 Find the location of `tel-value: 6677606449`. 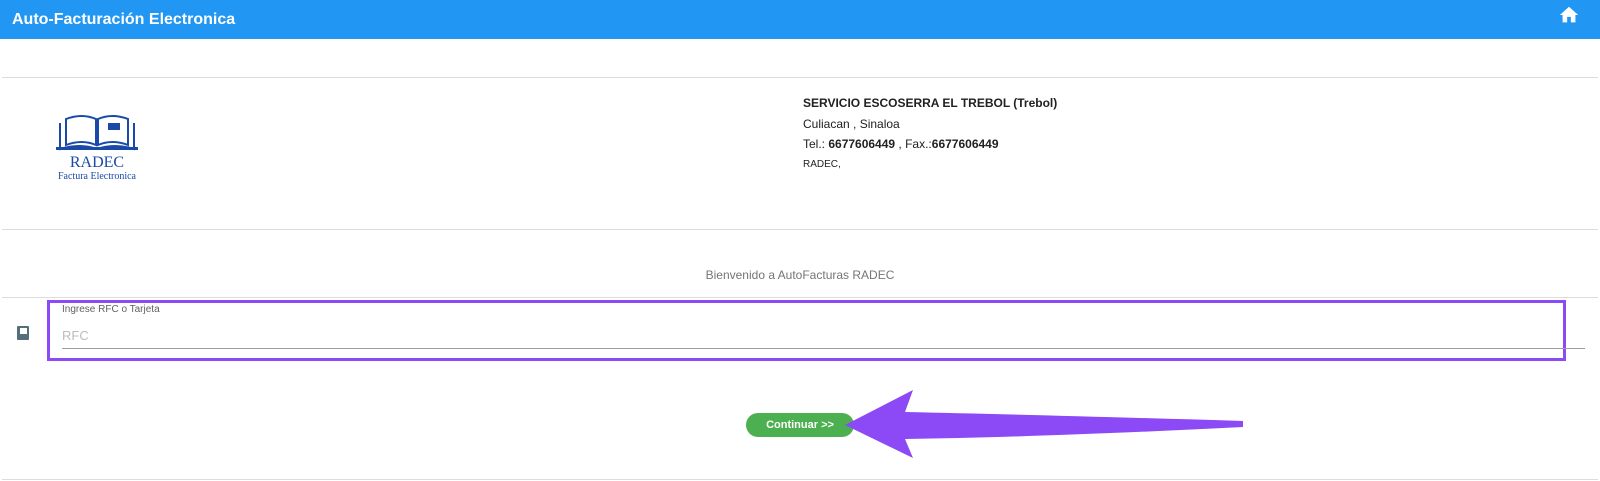

tel-value: 6677606449 is located at coordinates (862, 144).